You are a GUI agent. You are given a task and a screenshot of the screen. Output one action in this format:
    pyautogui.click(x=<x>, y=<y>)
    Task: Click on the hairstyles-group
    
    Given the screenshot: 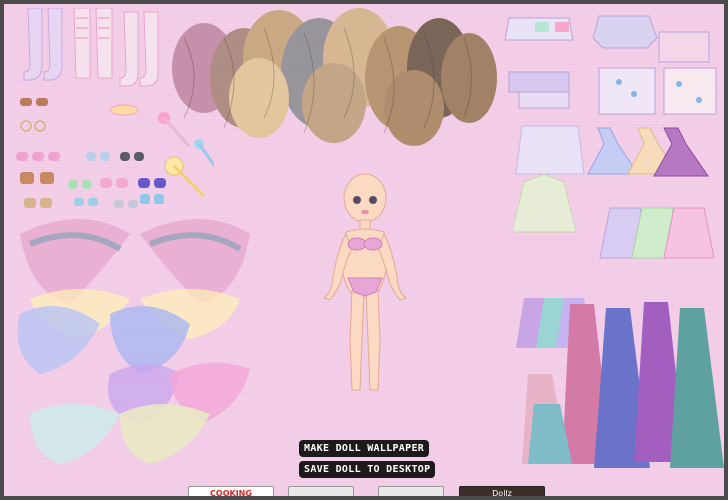 What is the action you would take?
    pyautogui.click(x=334, y=78)
    